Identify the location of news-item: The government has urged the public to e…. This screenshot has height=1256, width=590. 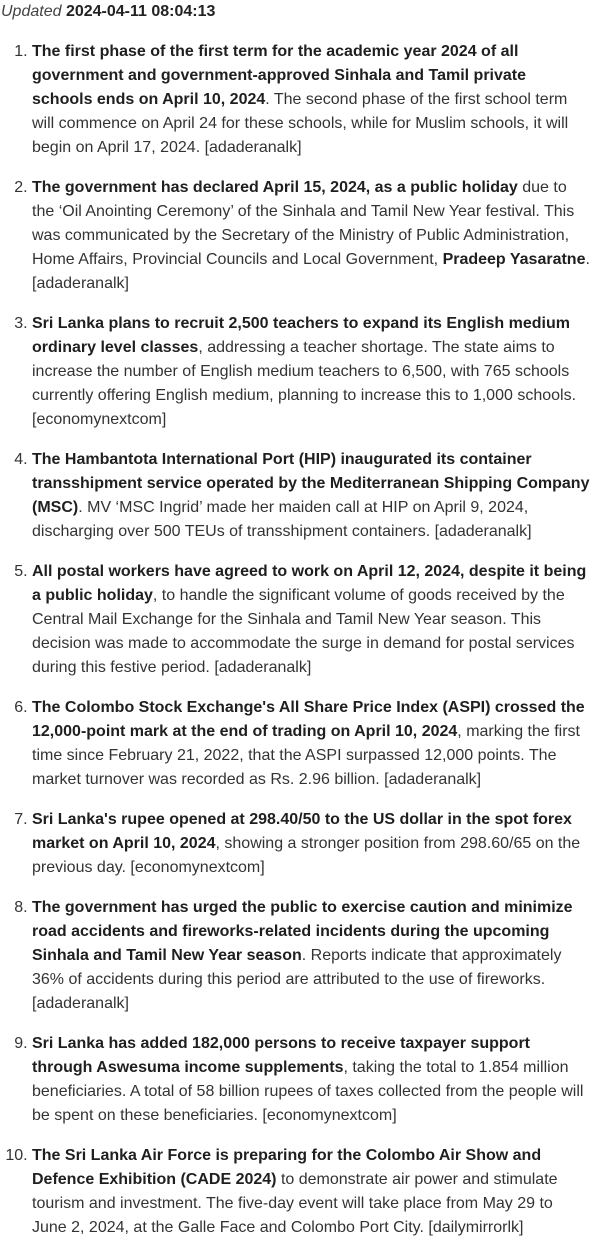
(311, 956).